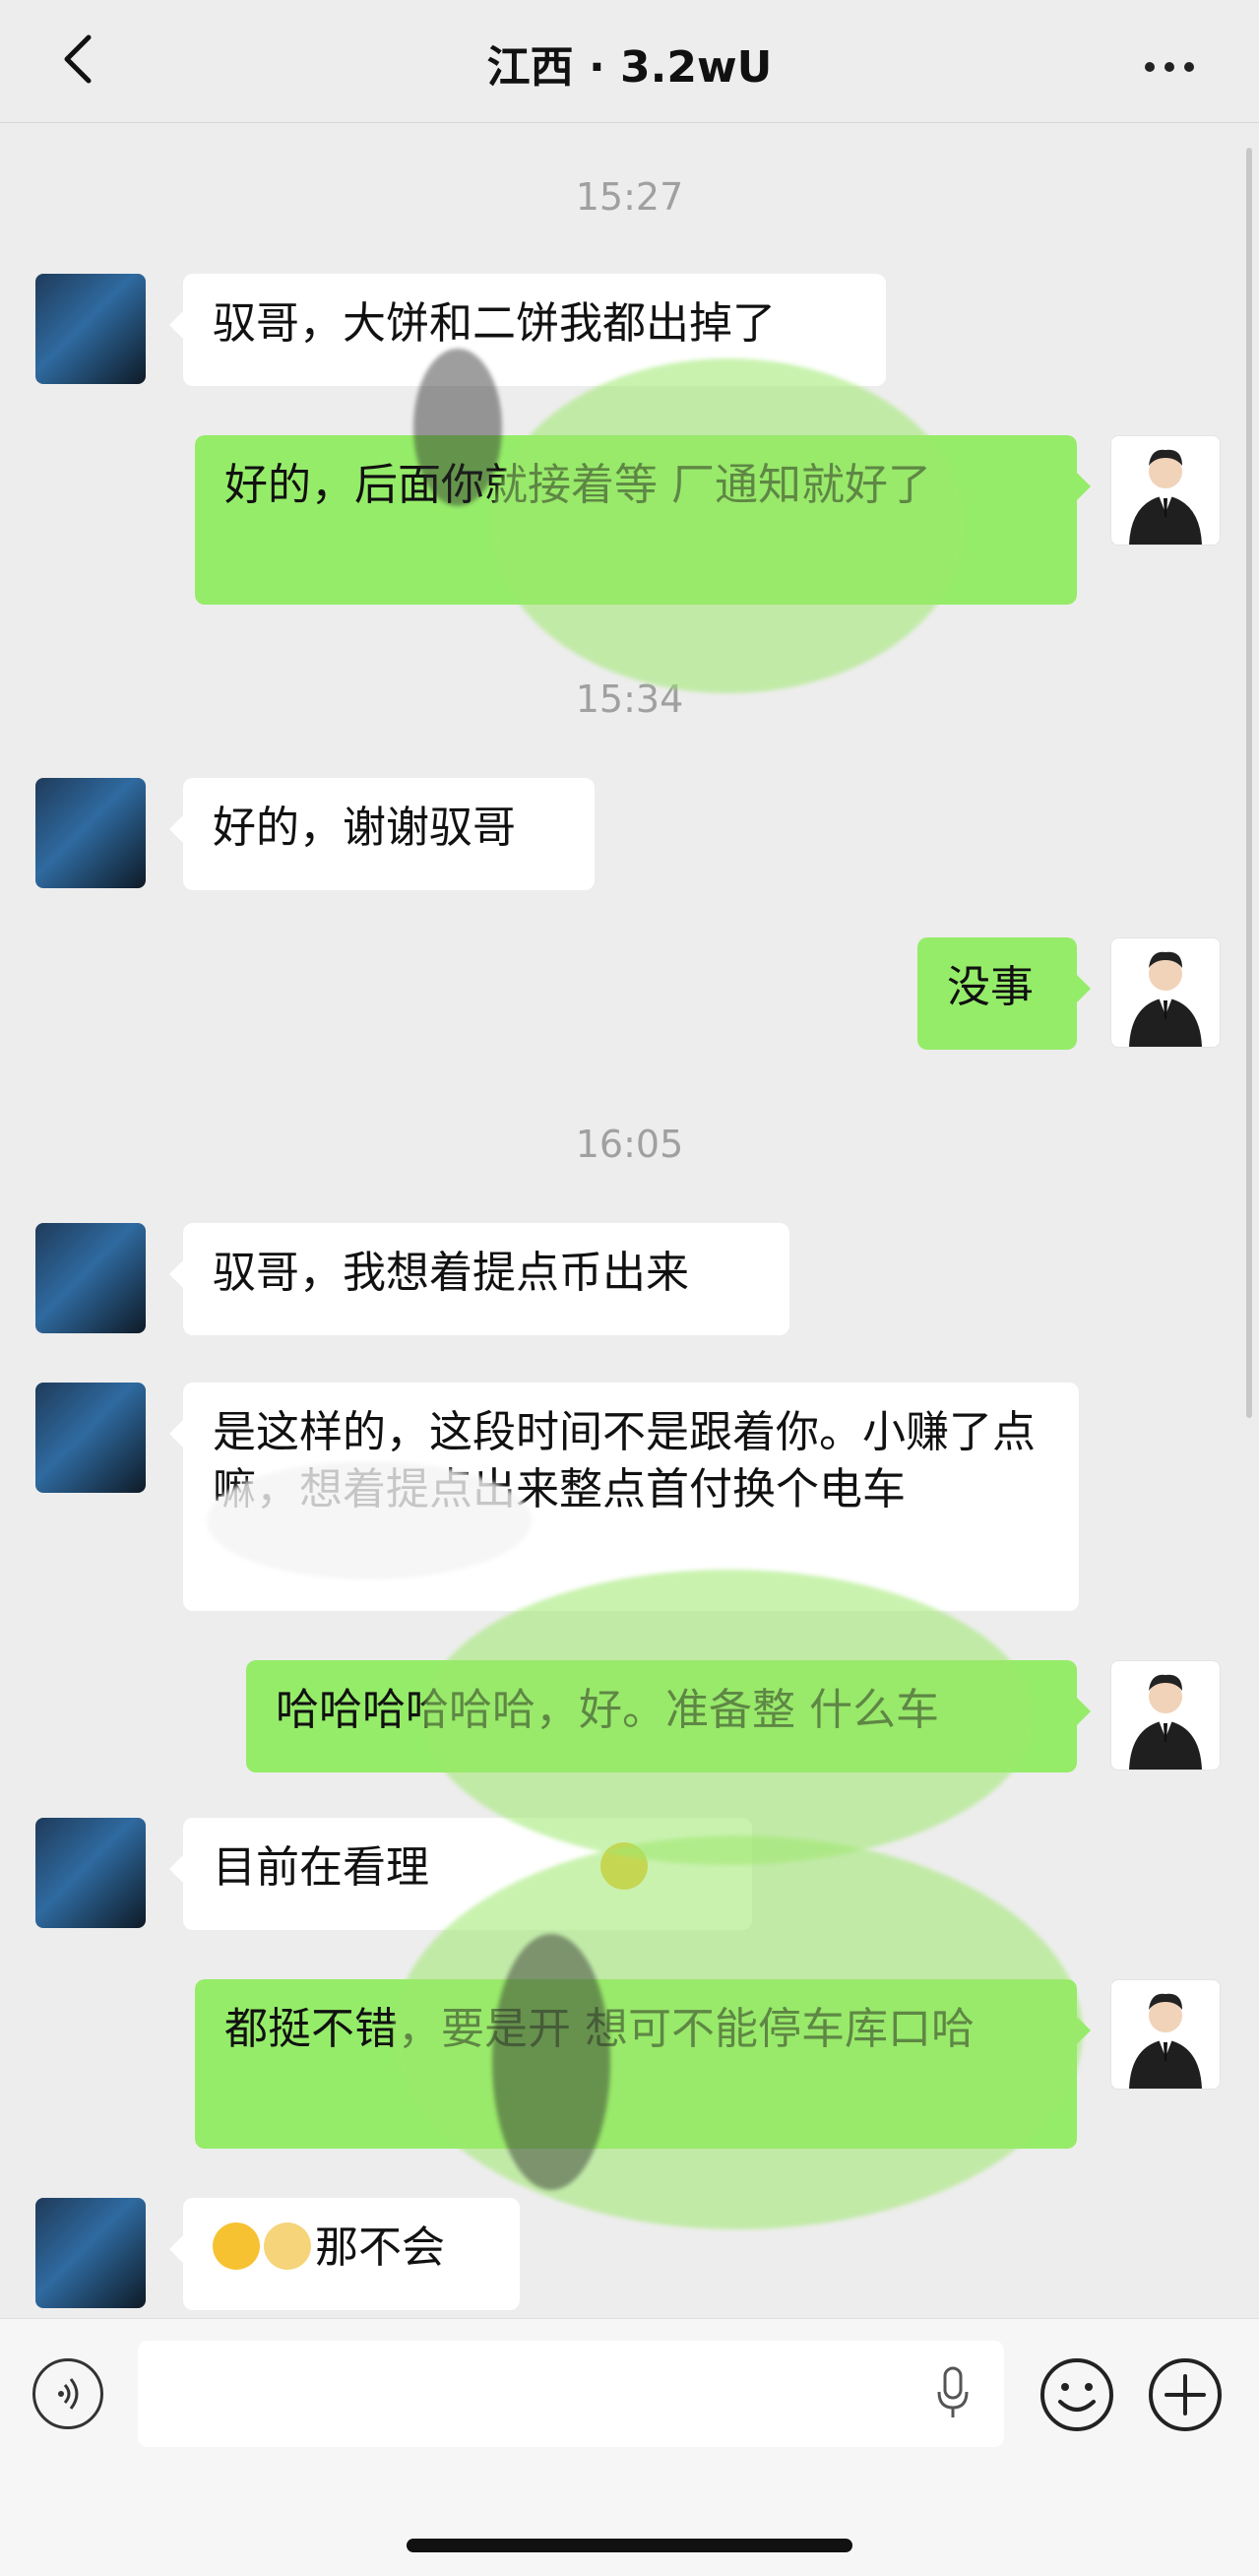  What do you see at coordinates (629, 67) in the screenshot?
I see `chat-title: 江西 · 3.2wU` at bounding box center [629, 67].